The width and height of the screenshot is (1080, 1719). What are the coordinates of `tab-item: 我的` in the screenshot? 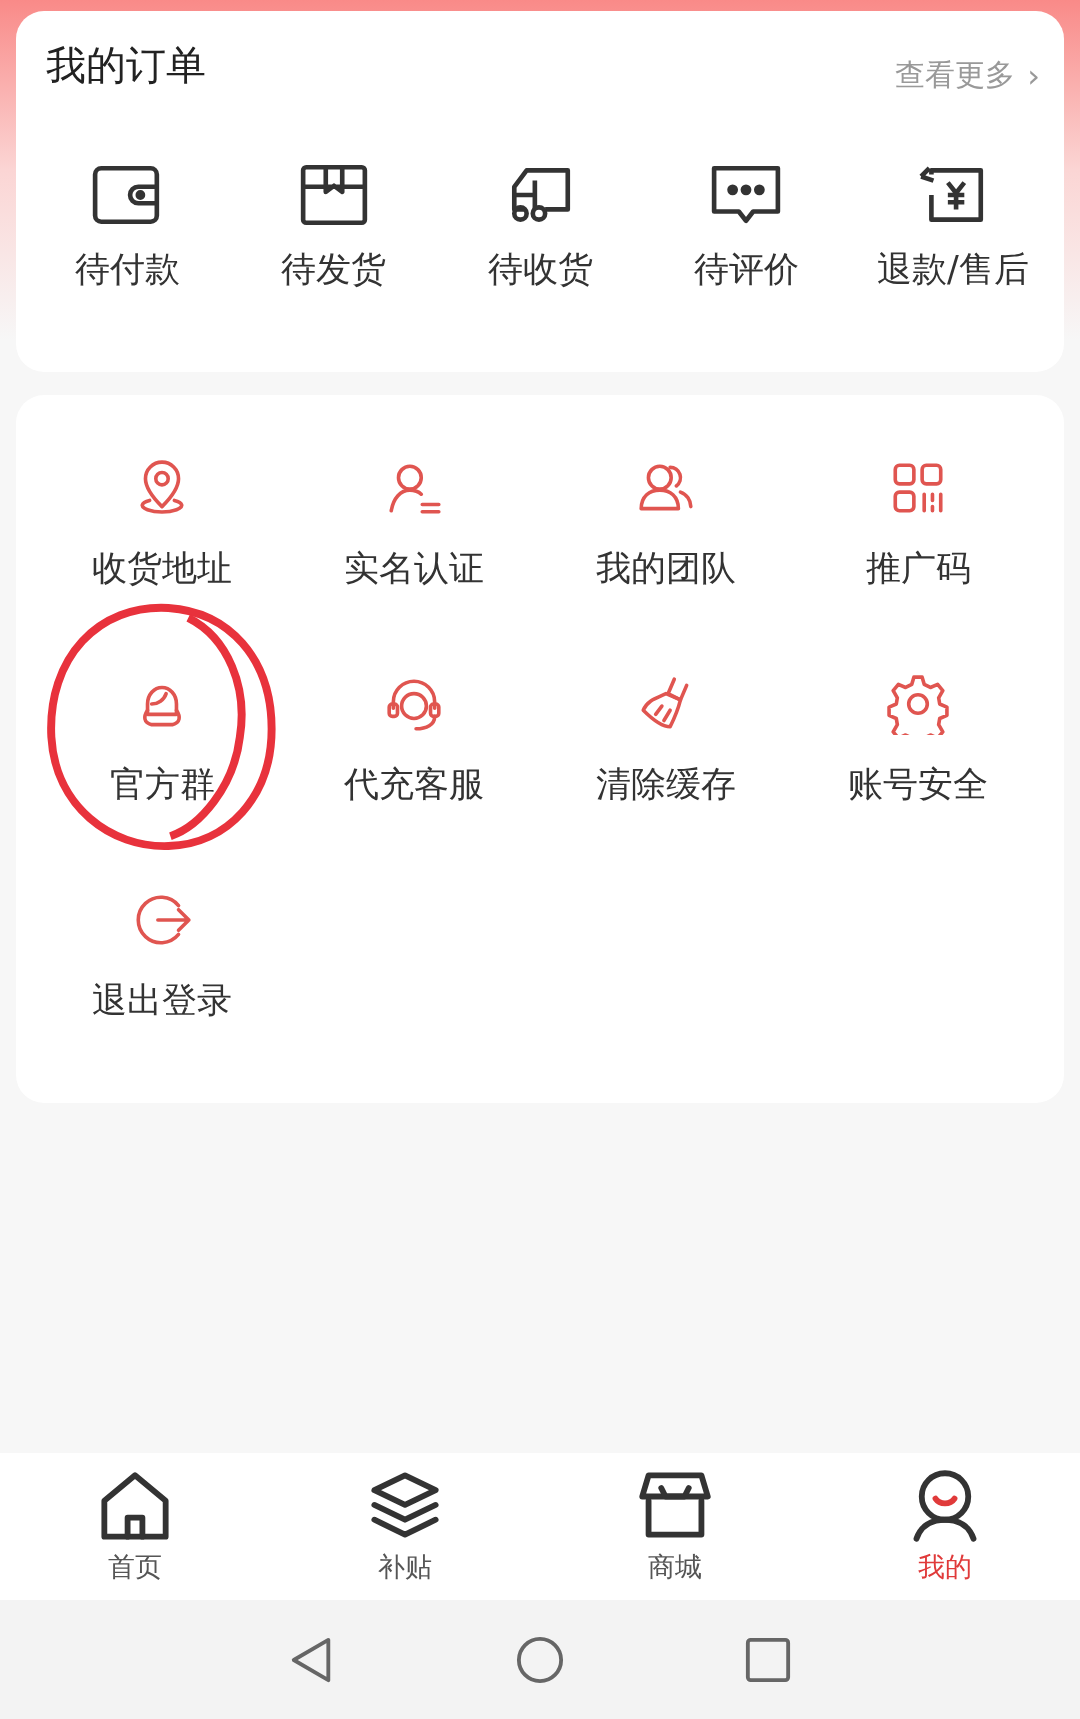 It's located at (945, 1526).